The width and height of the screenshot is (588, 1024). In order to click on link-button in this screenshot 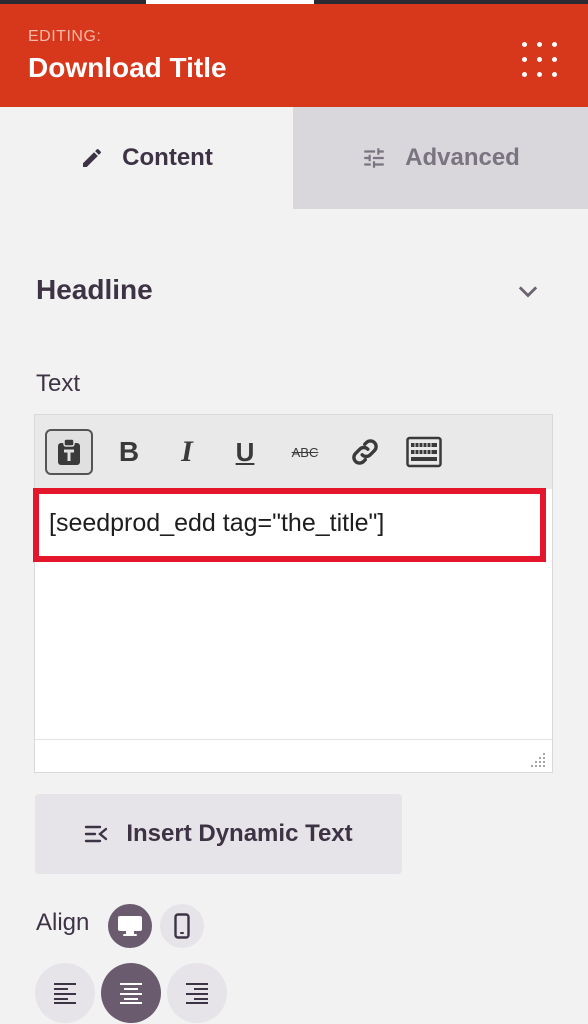, I will do `click(365, 452)`.